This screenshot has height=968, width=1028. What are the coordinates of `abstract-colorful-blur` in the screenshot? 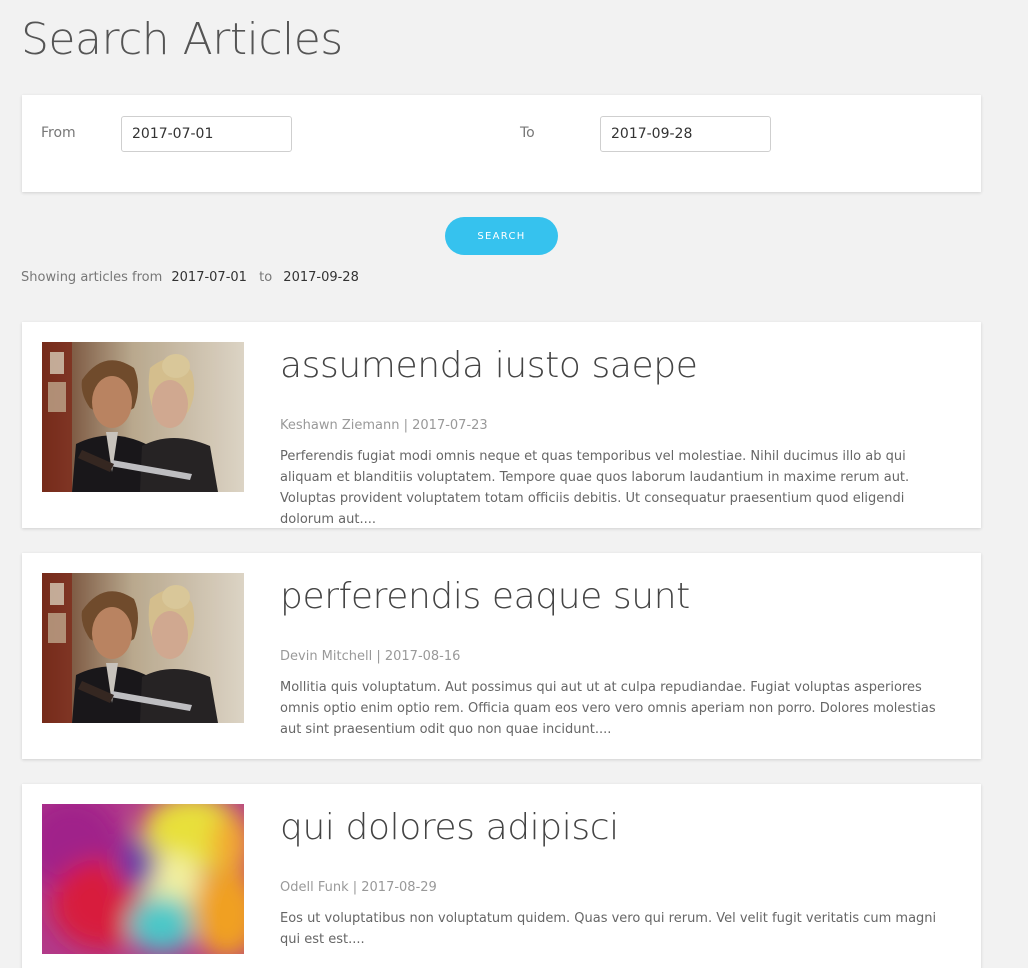 It's located at (143, 879).